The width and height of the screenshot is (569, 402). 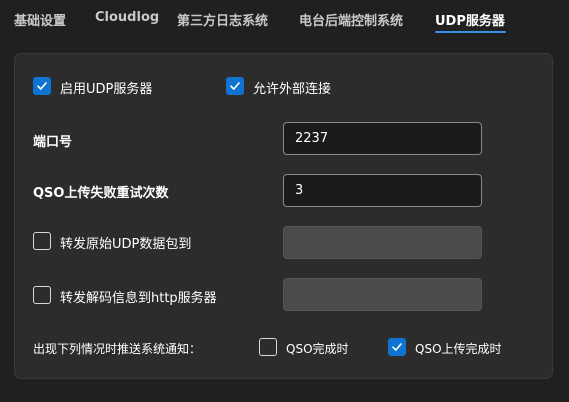 What do you see at coordinates (101, 193) in the screenshot?
I see `retry-count-label: QSO上传失败重试次数` at bounding box center [101, 193].